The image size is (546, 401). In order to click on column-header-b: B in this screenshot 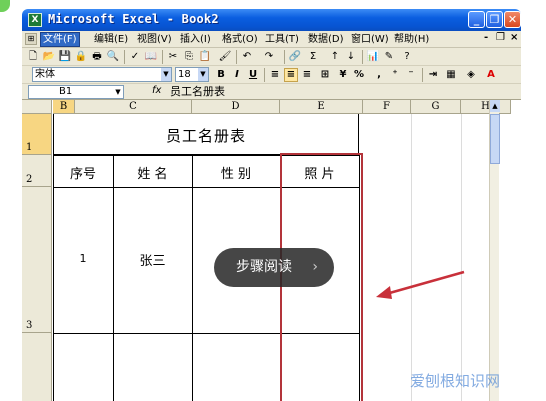, I will do `click(64, 107)`.